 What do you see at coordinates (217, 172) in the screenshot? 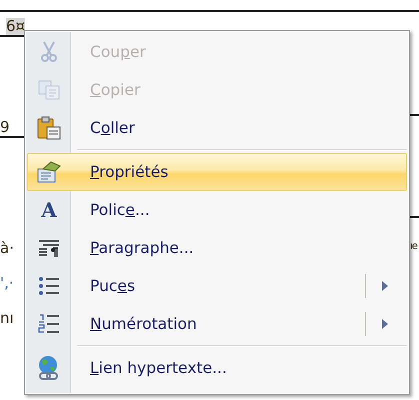
I see `menu-item: Propriétés` at bounding box center [217, 172].